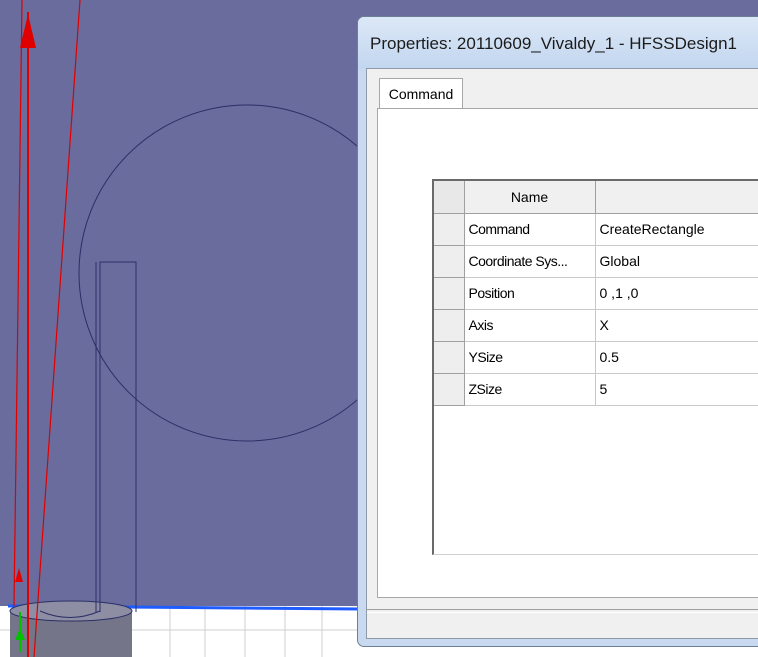 The height and width of the screenshot is (657, 758). Describe the element at coordinates (676, 325) in the screenshot. I see `property-value: X` at that location.